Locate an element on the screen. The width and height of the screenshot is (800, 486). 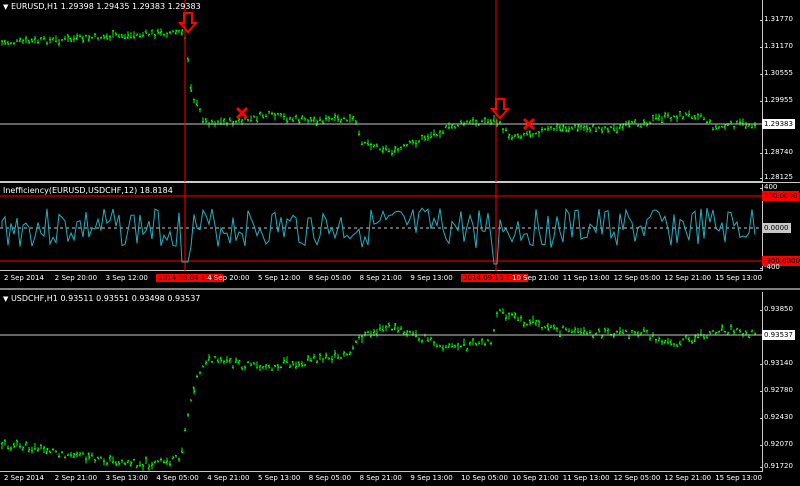
time-axis-label: 15 Sep 13:00 is located at coordinates (738, 478).